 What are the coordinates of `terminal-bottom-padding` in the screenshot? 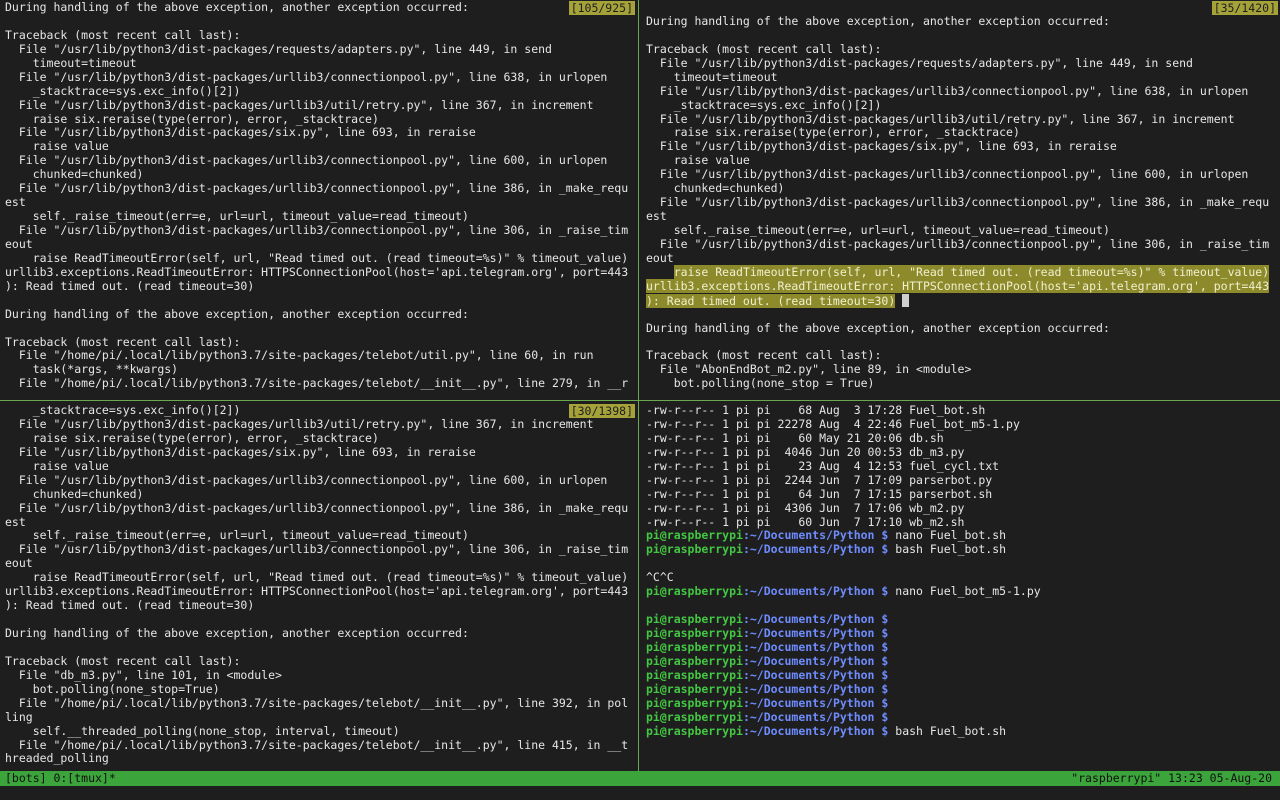 It's located at (640, 793).